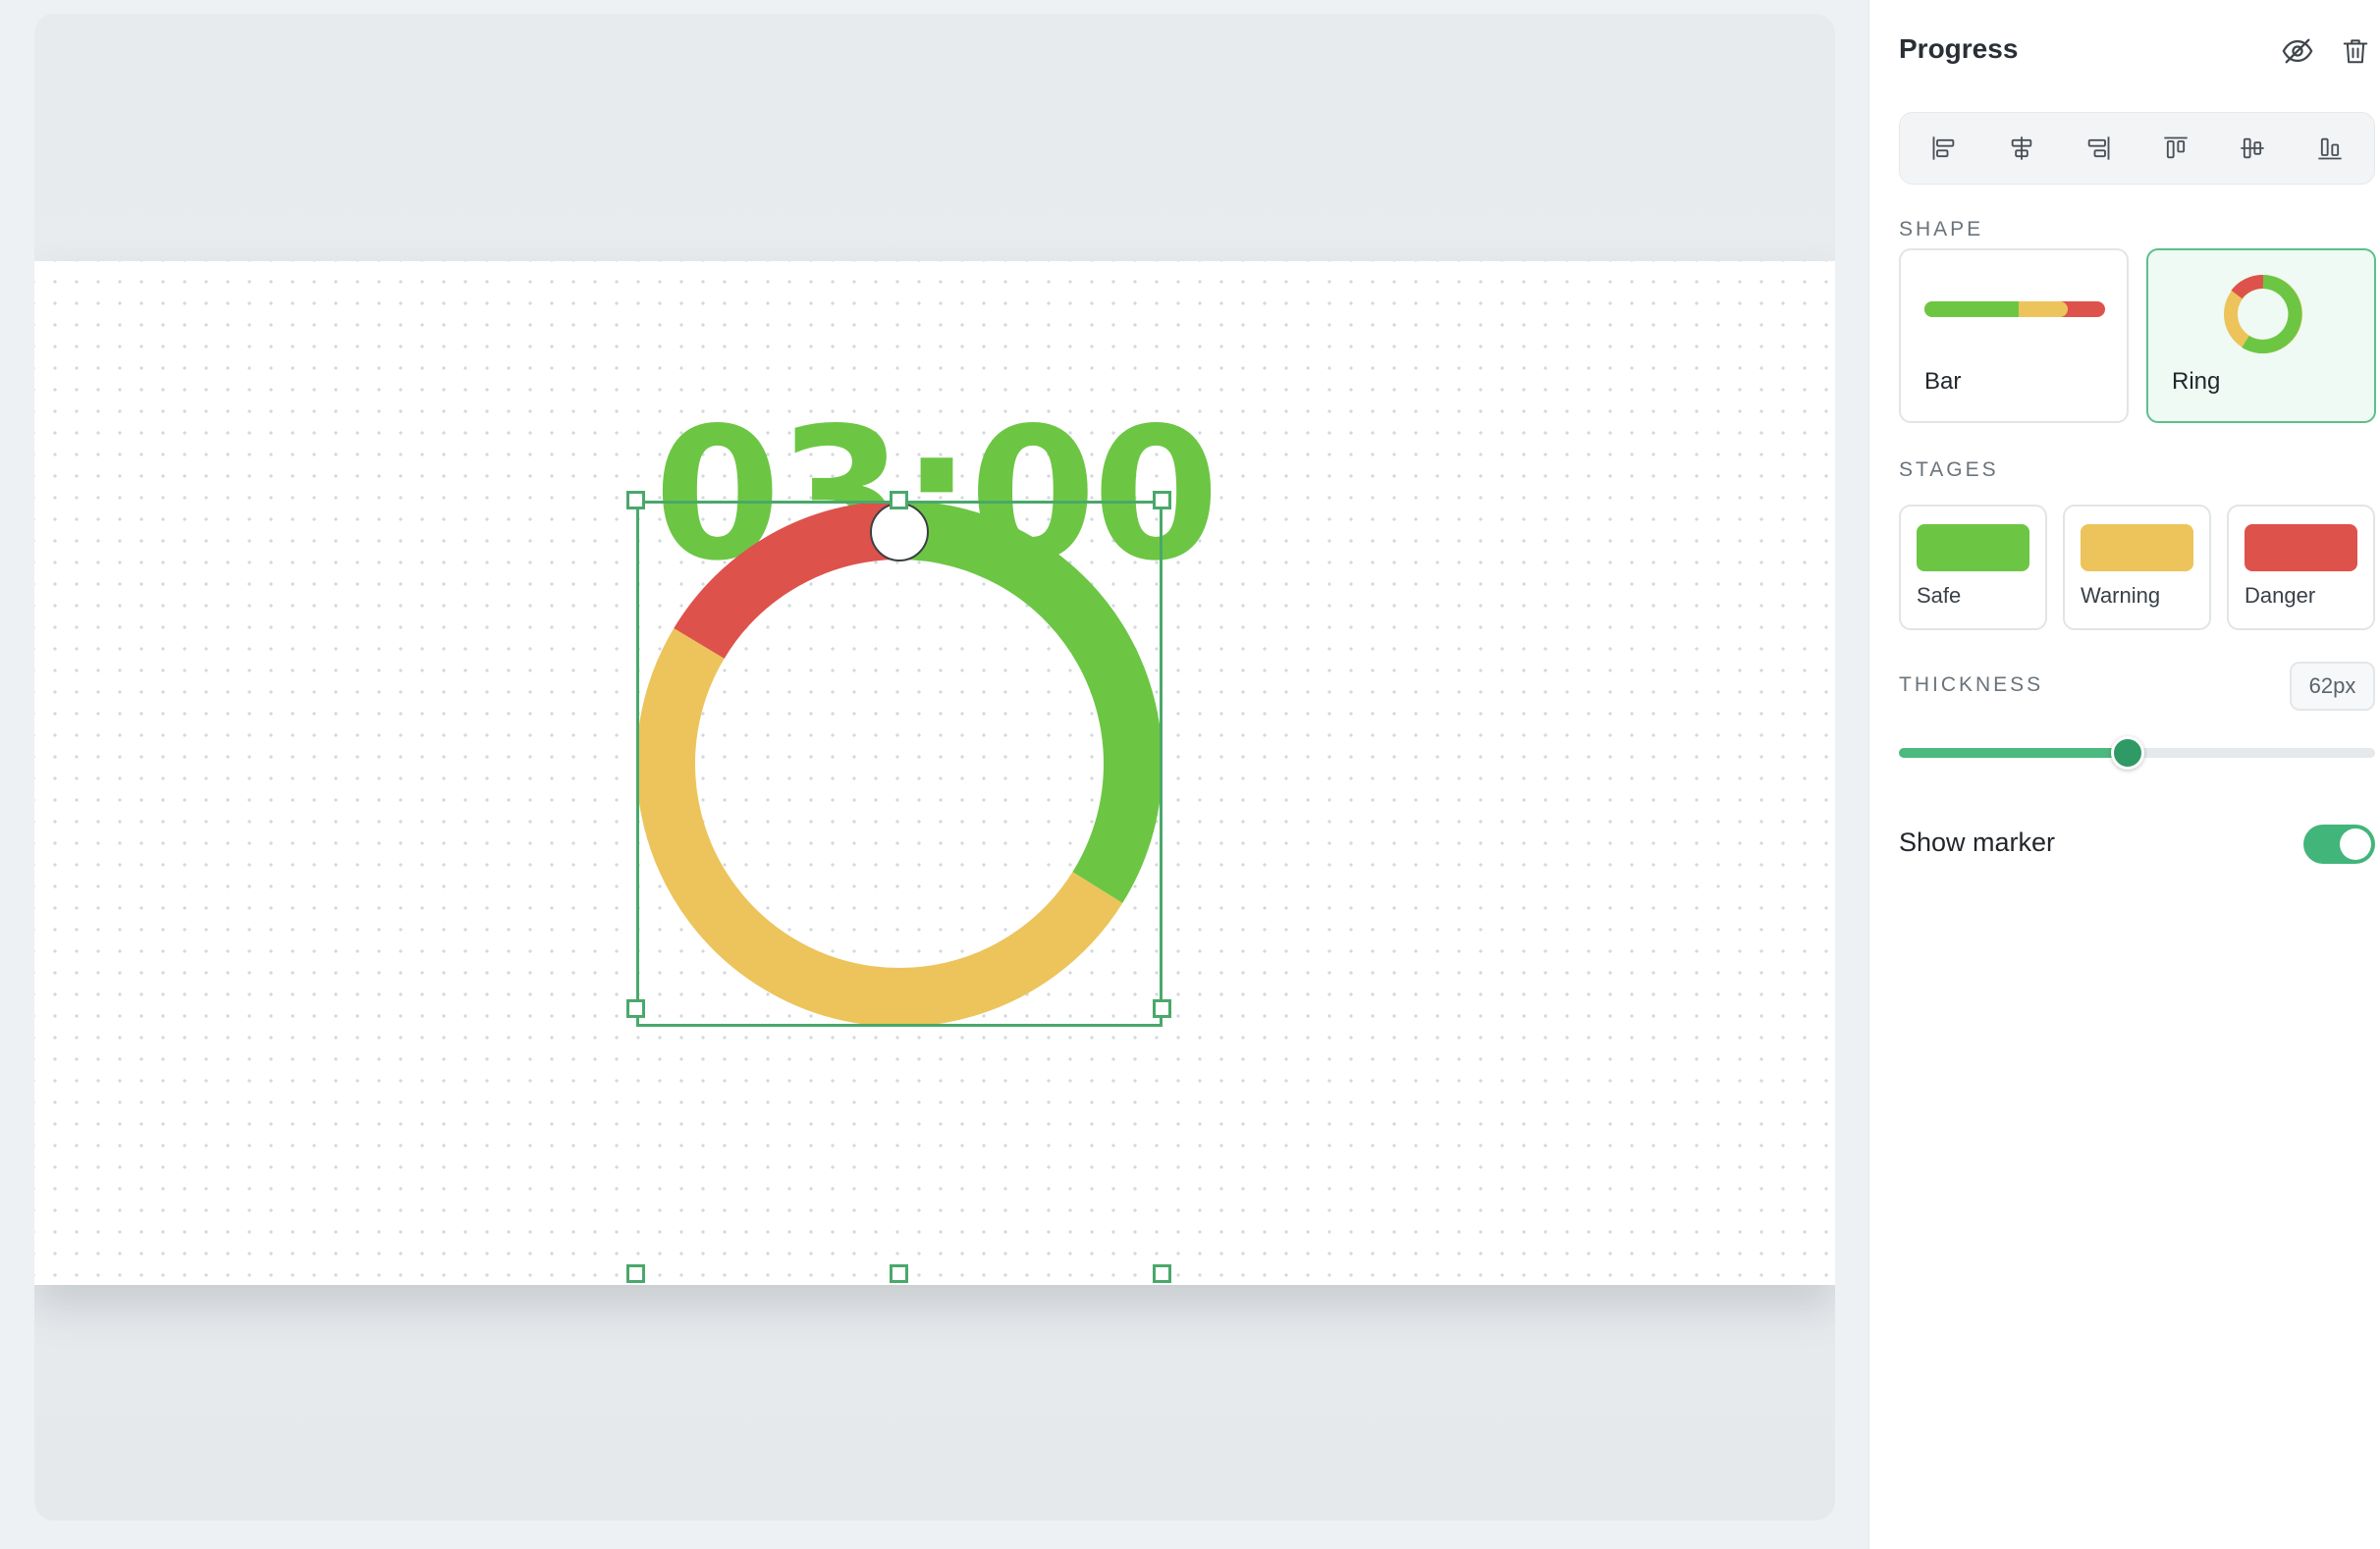 The width and height of the screenshot is (2380, 1549). Describe the element at coordinates (2098, 148) in the screenshot. I see `align-right-icon` at that location.